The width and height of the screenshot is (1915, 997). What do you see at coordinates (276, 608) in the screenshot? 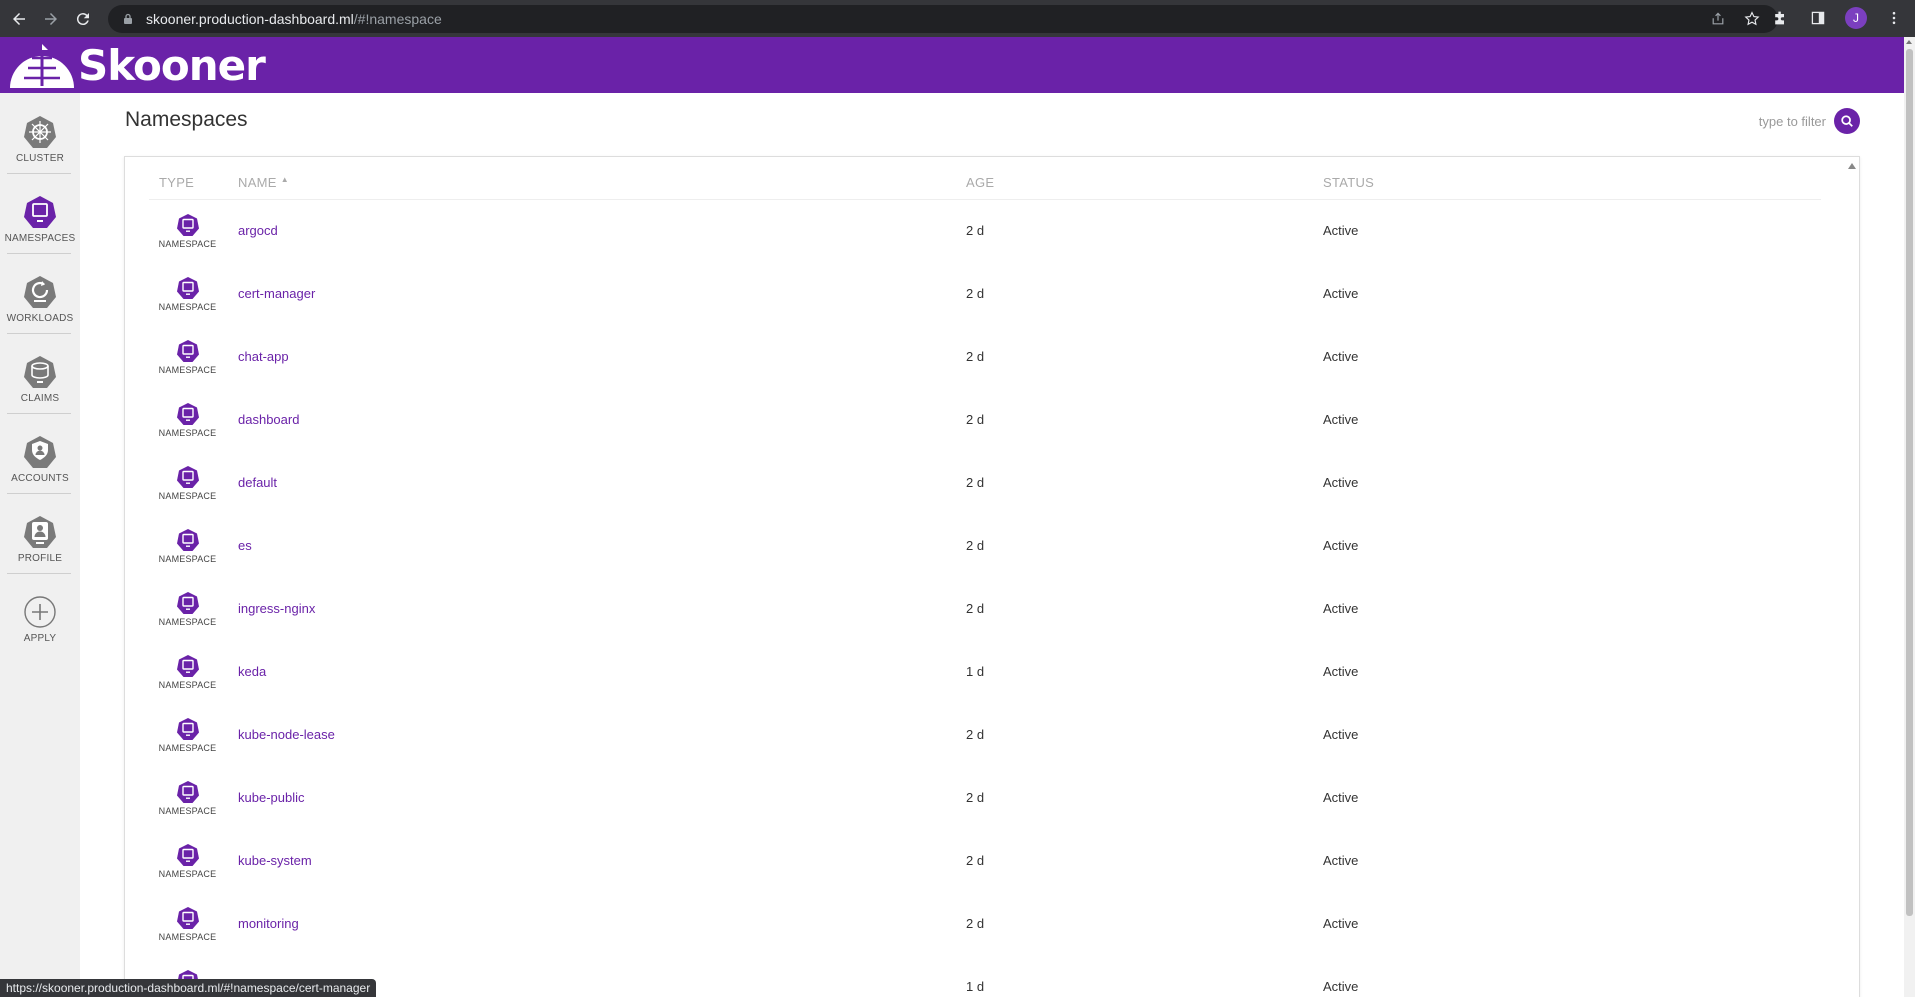
I see `namespace-link: ingress-nginx` at bounding box center [276, 608].